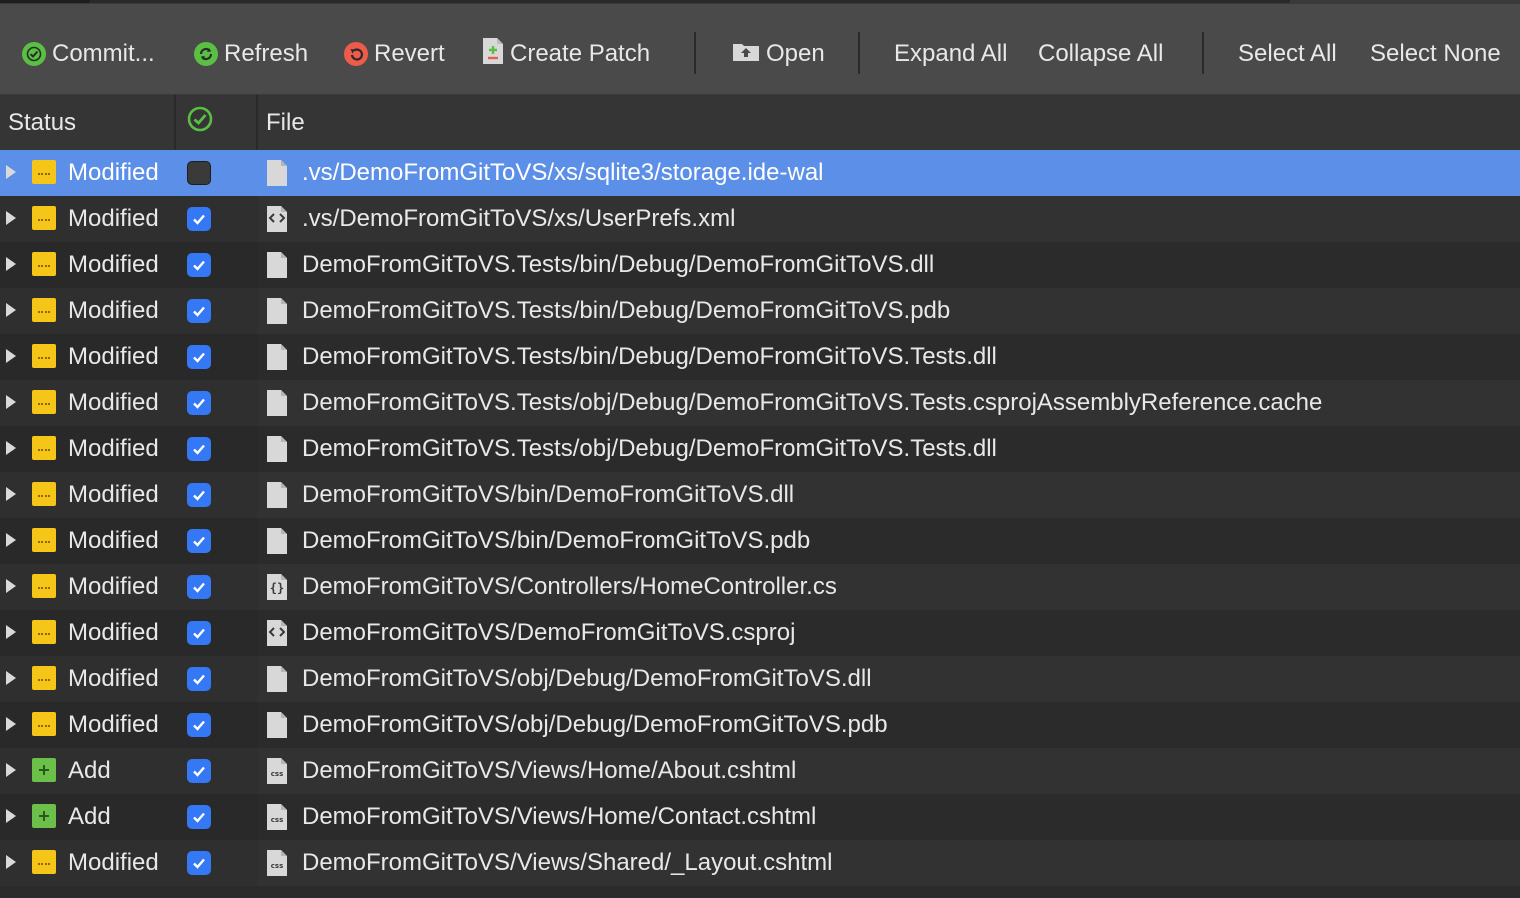  Describe the element at coordinates (277, 219) in the screenshot. I see `xml-file-icon` at that location.